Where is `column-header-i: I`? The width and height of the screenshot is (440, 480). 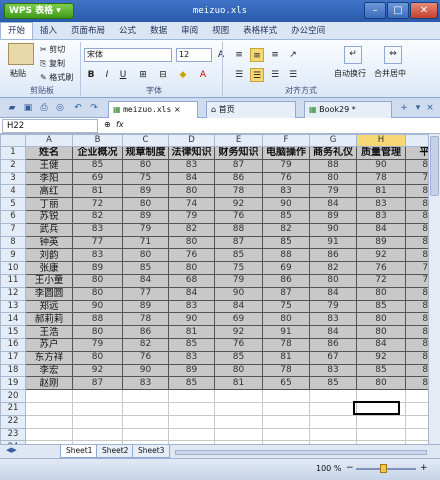 column-header-i: I is located at coordinates (416, 140).